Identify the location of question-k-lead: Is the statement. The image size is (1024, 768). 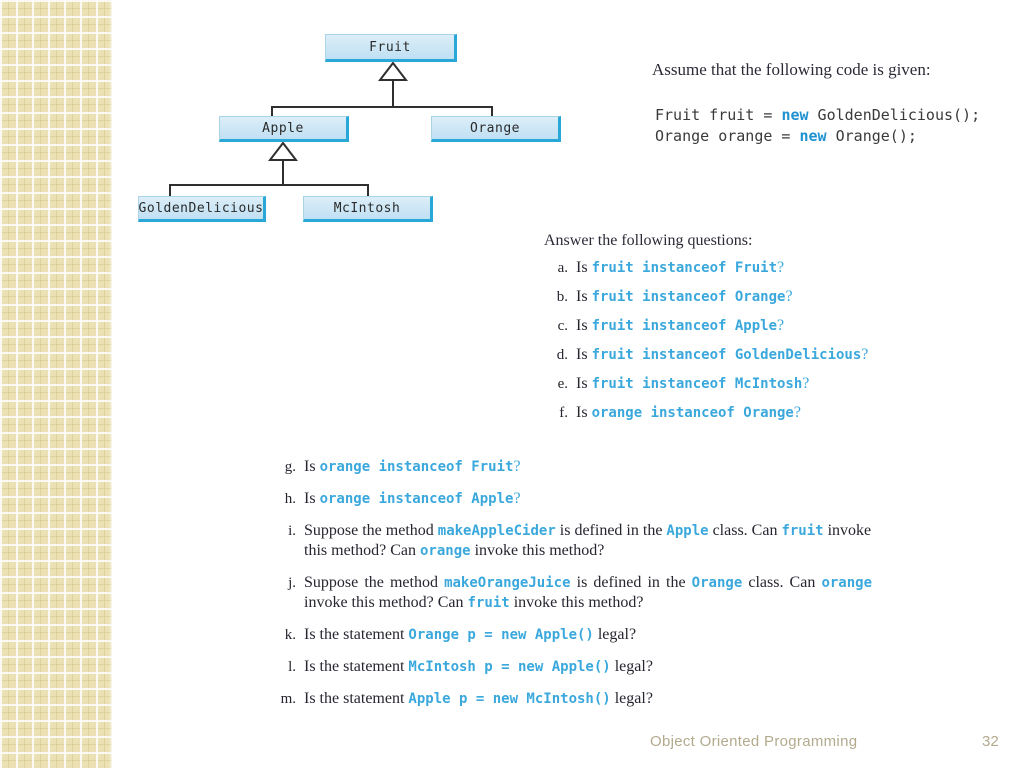
(356, 634).